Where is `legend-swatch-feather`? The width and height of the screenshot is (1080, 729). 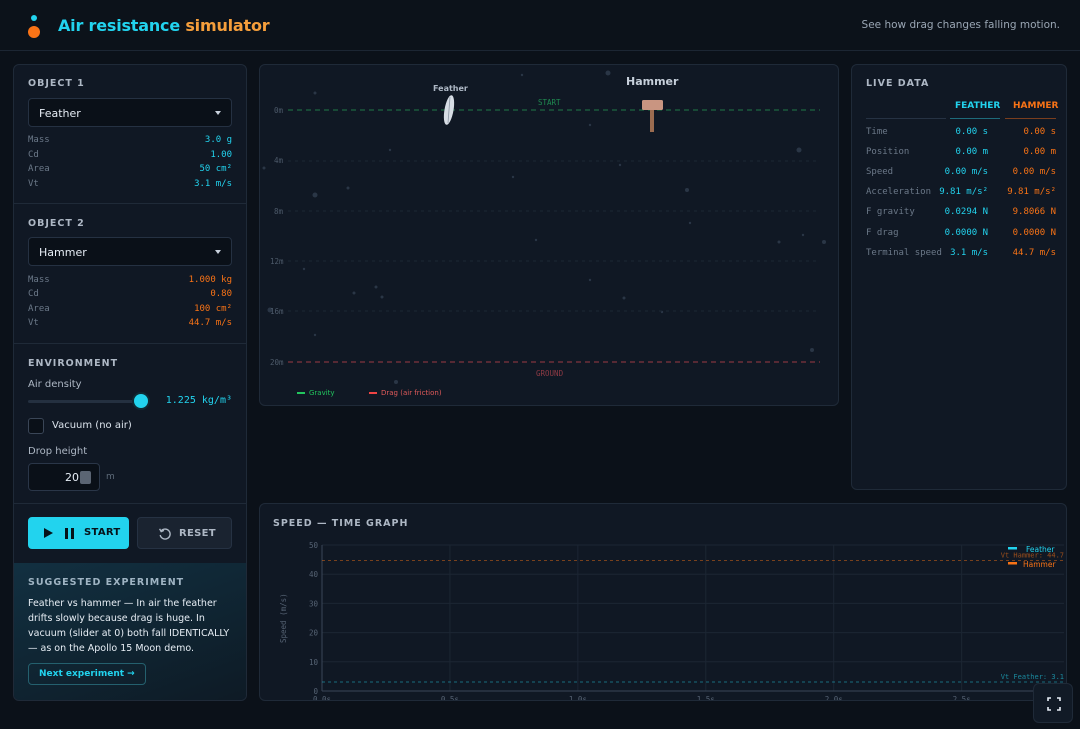 legend-swatch-feather is located at coordinates (1012, 548).